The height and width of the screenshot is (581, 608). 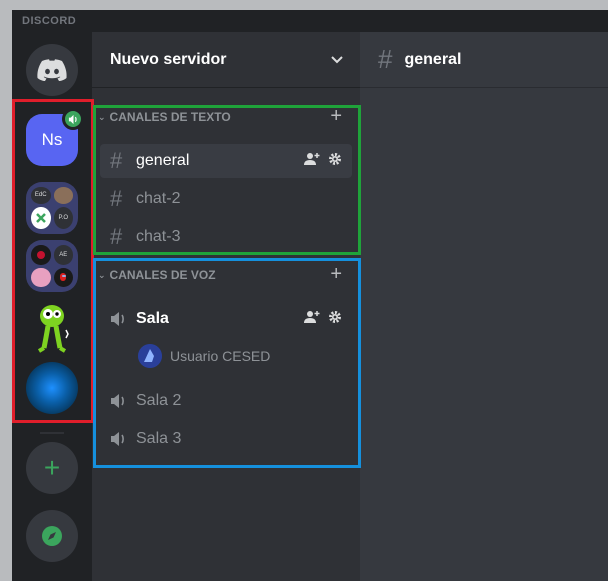 I want to click on chevron-down-icon, so click(x=337, y=59).